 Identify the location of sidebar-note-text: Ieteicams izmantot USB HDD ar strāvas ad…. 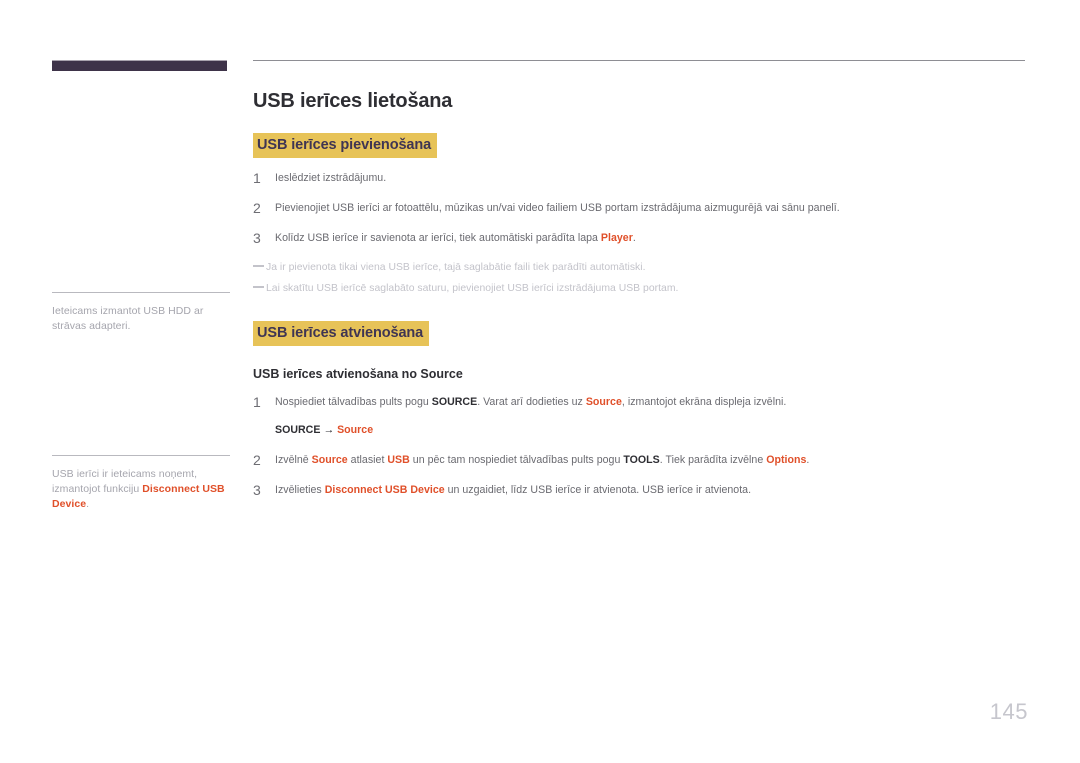
(128, 318).